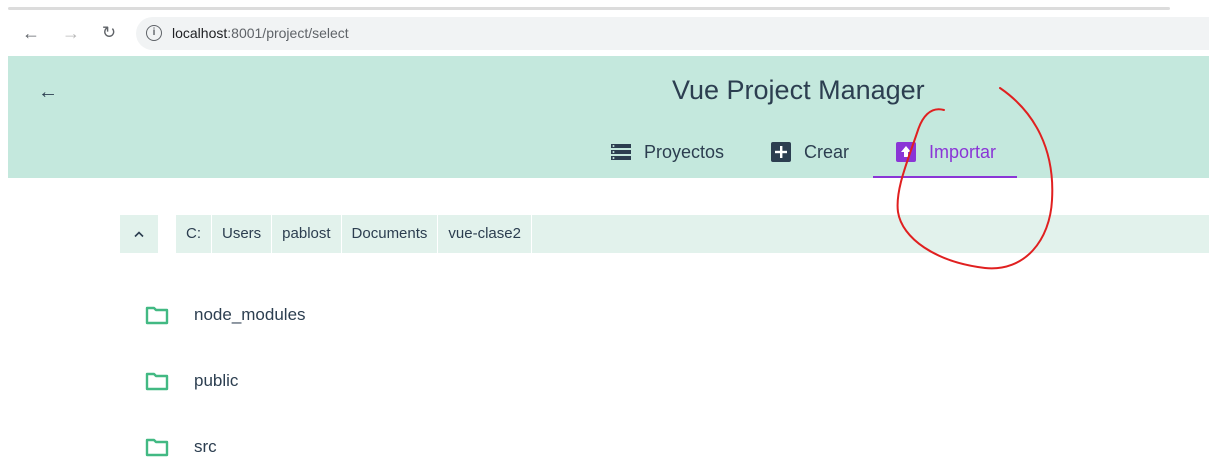 The width and height of the screenshot is (1209, 471). I want to click on tab-label: Importar, so click(963, 152).